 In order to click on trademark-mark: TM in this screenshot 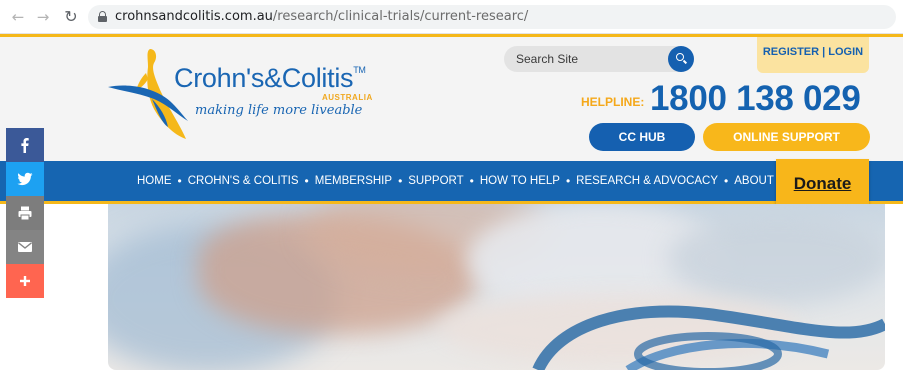, I will do `click(359, 70)`.